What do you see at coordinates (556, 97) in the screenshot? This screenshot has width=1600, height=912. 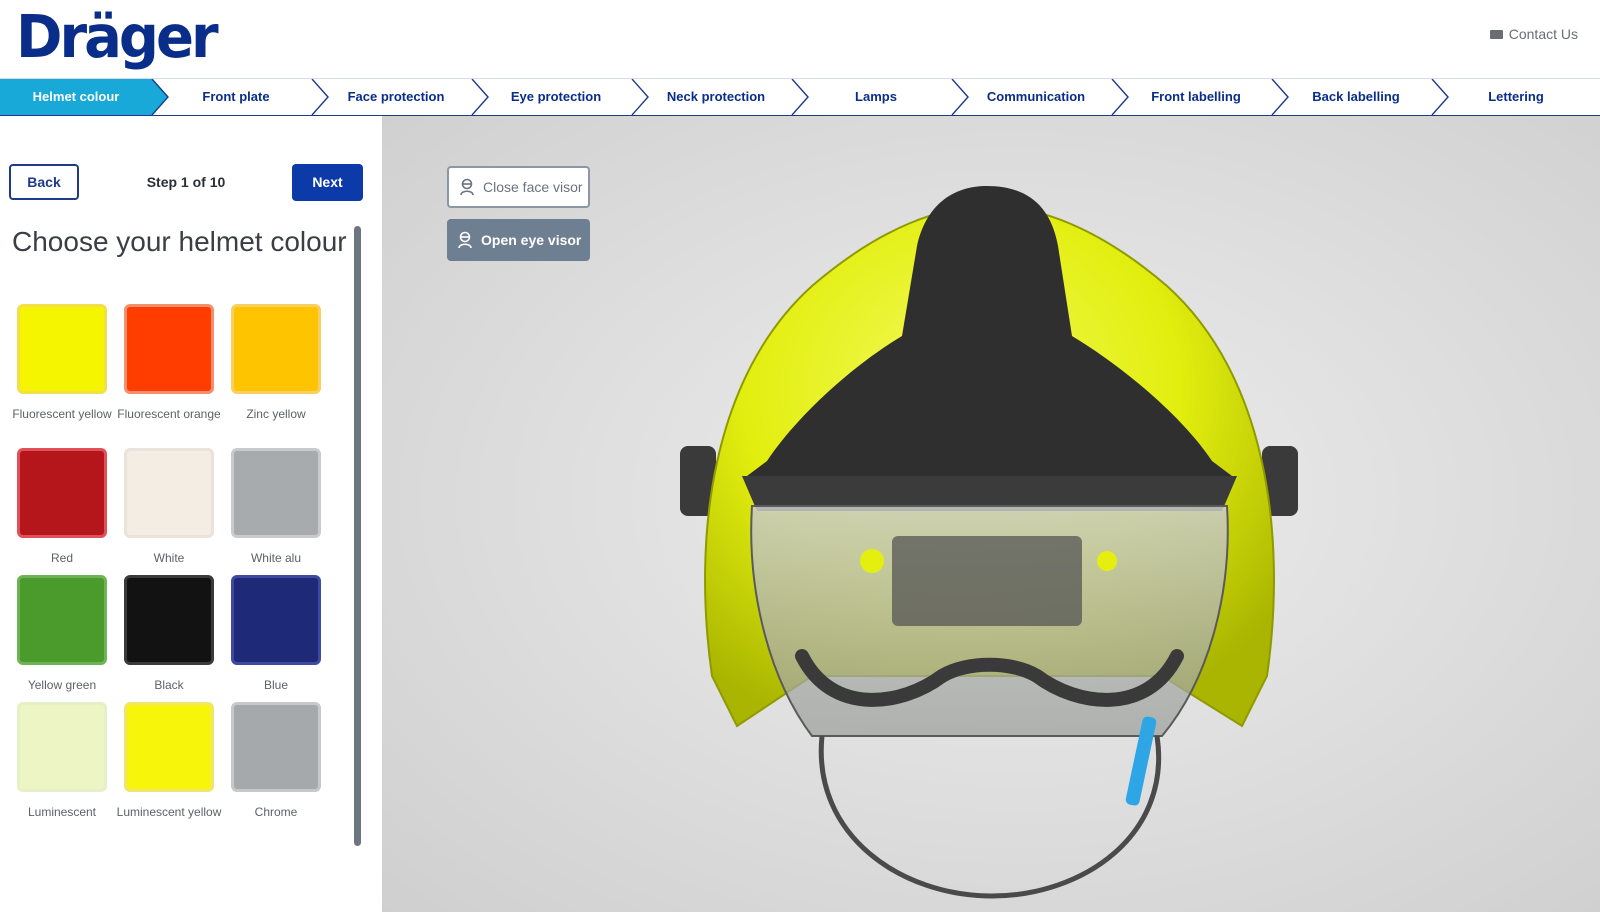 I see `step-tab-3: Eye protection` at bounding box center [556, 97].